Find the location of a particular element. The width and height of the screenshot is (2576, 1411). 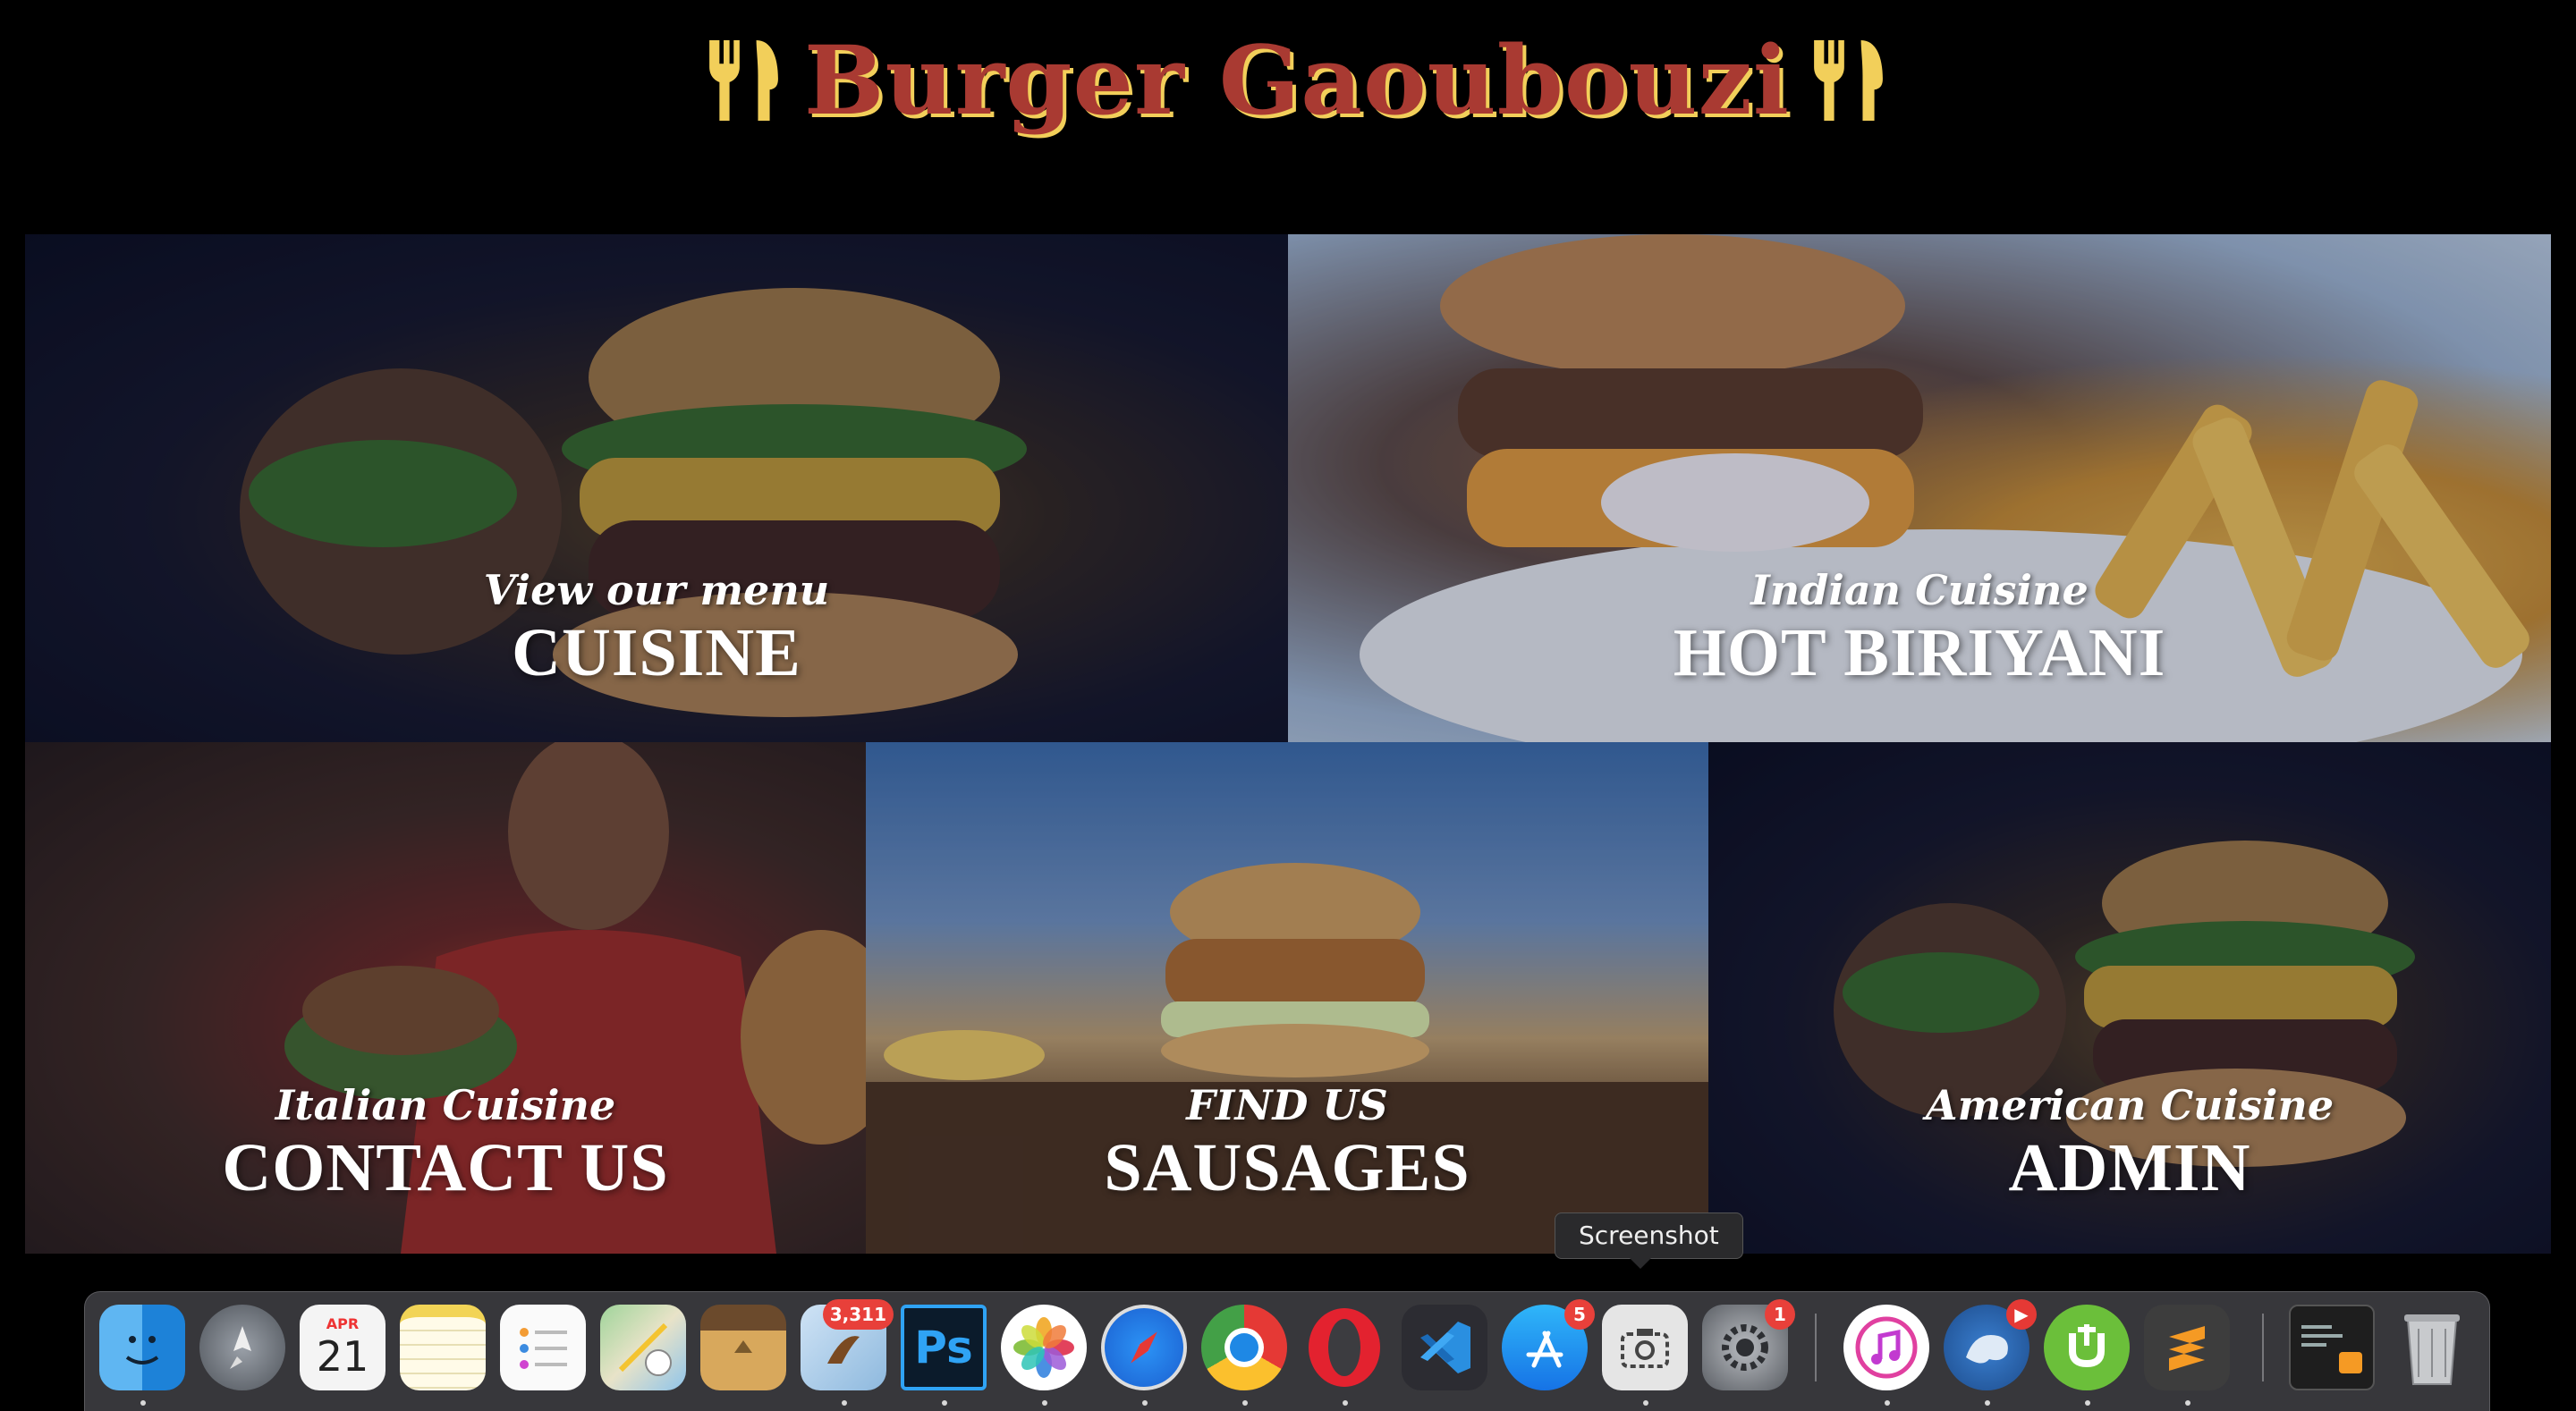

maps-icon is located at coordinates (643, 1347).